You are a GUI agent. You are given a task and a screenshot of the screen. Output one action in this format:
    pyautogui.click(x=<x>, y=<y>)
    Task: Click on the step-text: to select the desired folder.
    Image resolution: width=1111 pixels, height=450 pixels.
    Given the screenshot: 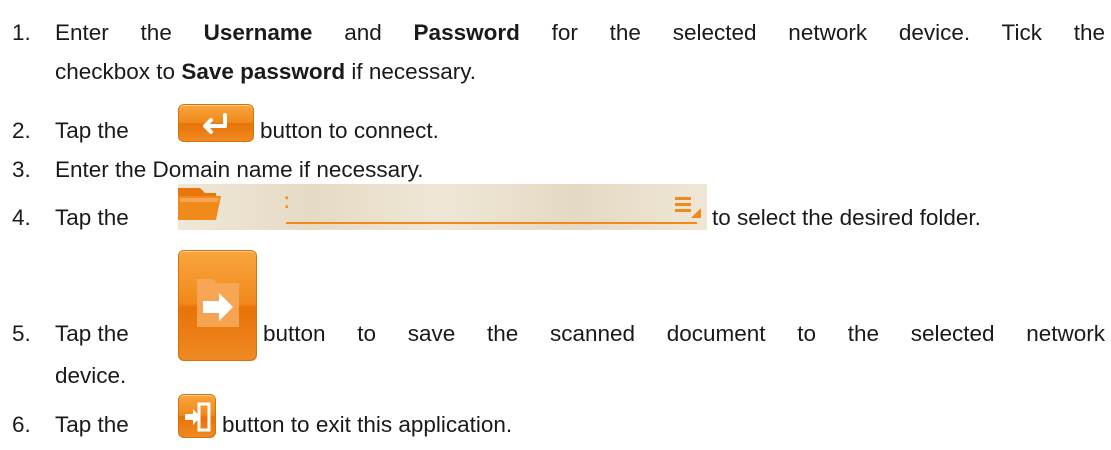 What is the action you would take?
    pyautogui.click(x=846, y=217)
    